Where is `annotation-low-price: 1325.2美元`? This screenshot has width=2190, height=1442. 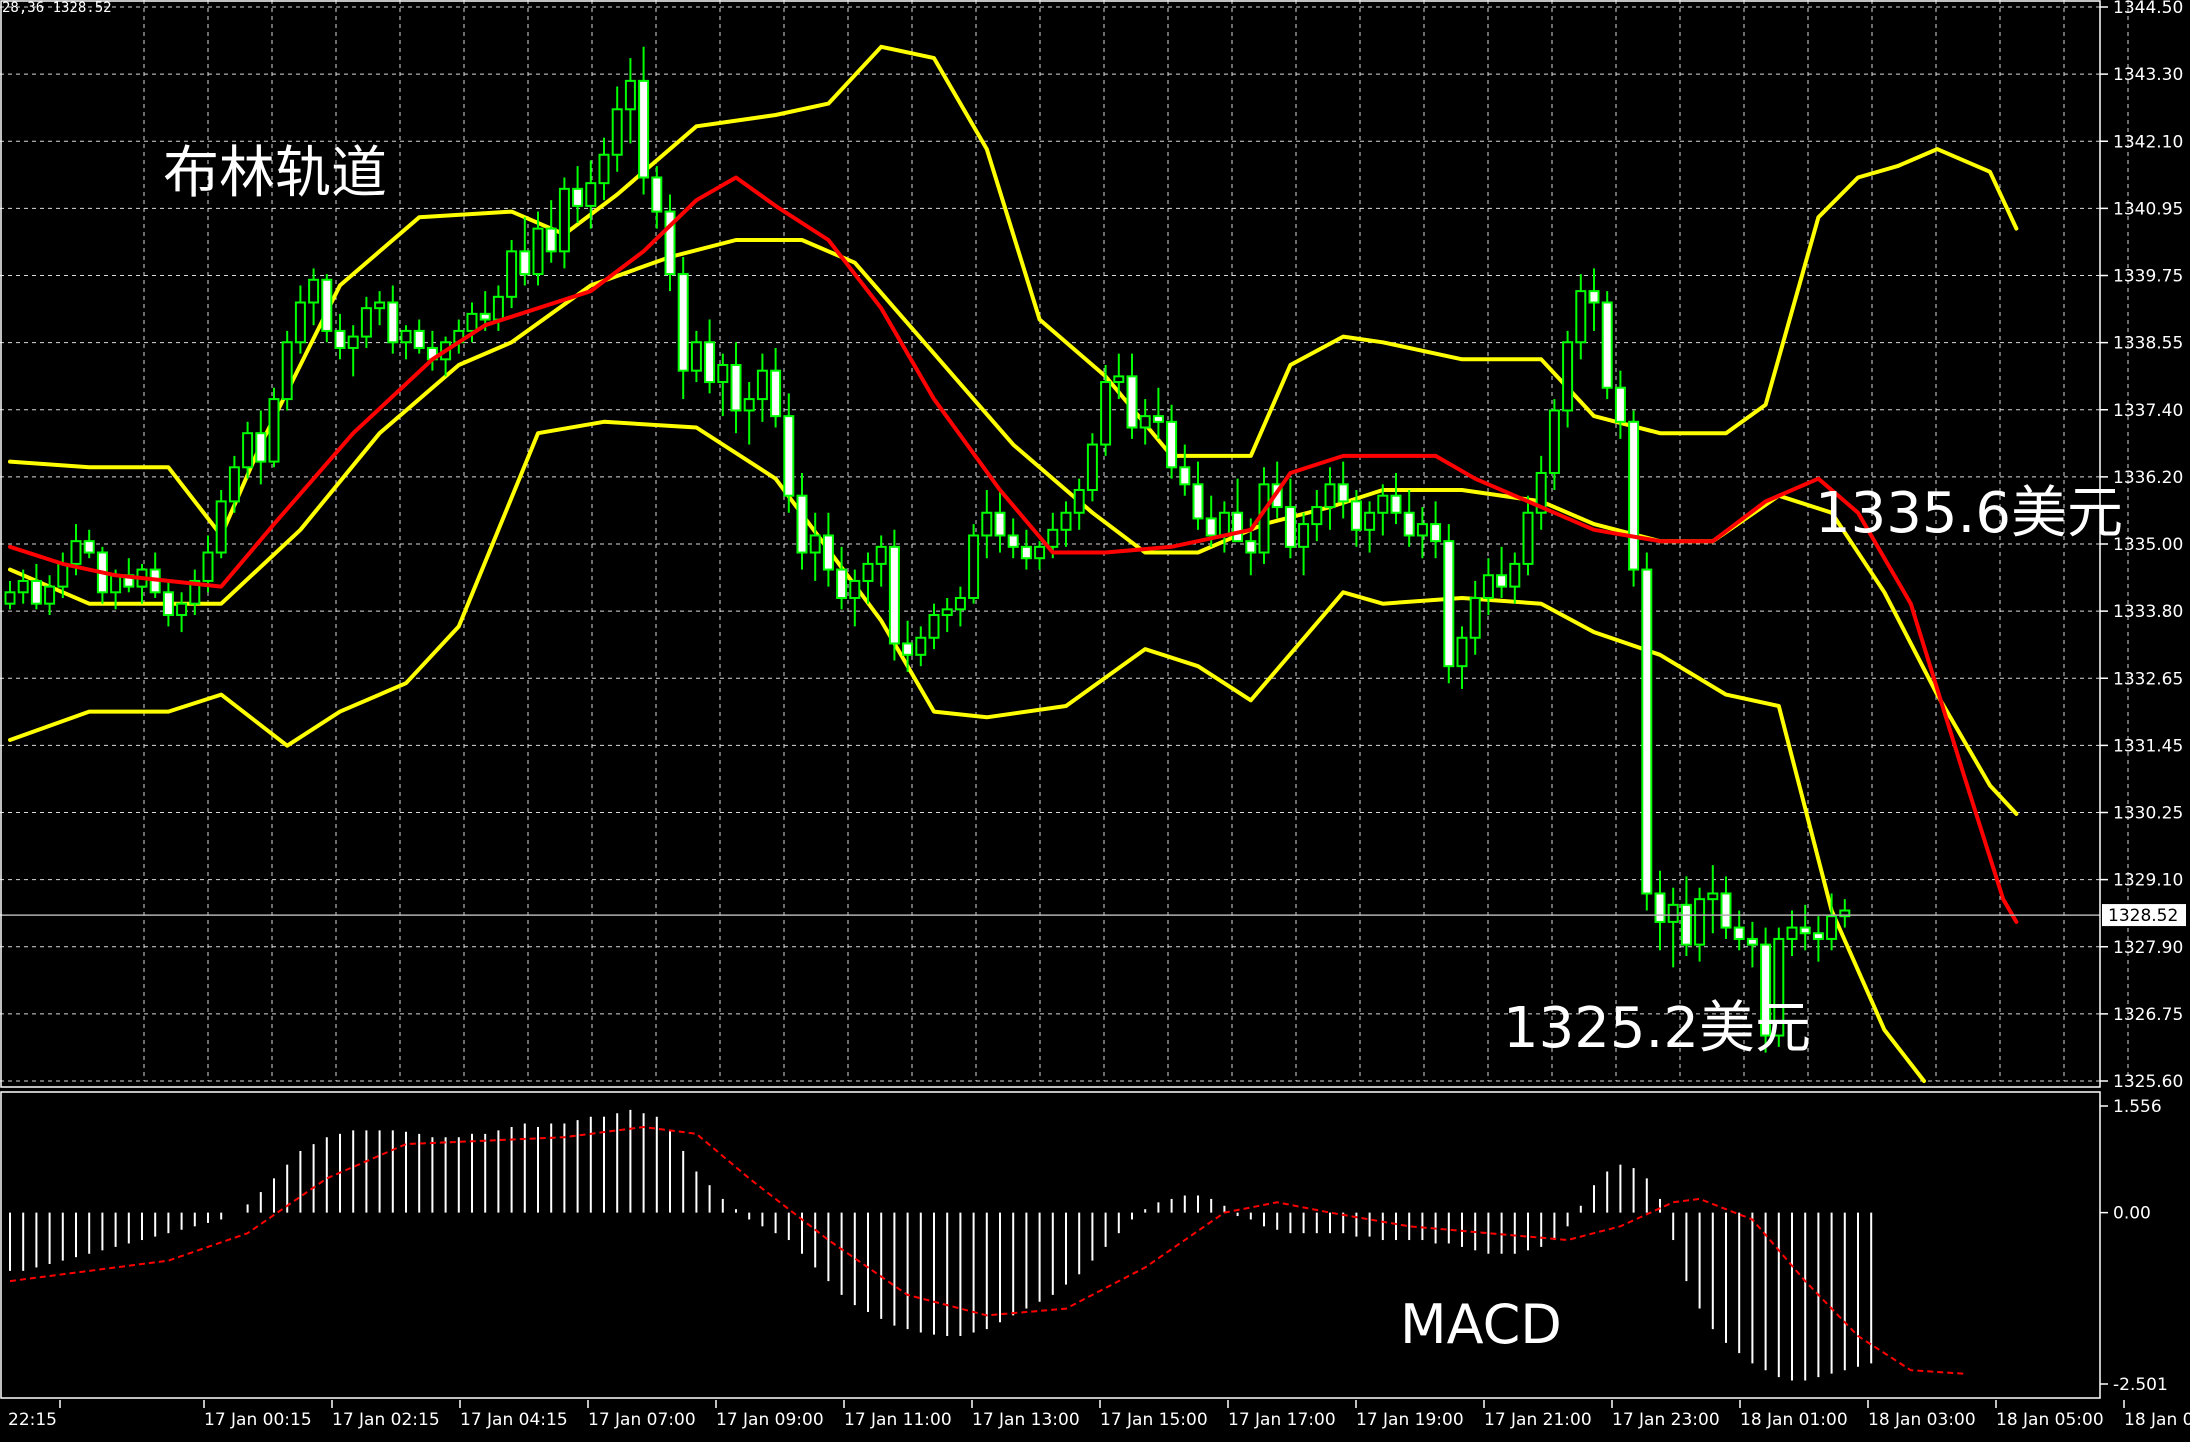
annotation-low-price: 1325.2美元 is located at coordinates (1657, 1028).